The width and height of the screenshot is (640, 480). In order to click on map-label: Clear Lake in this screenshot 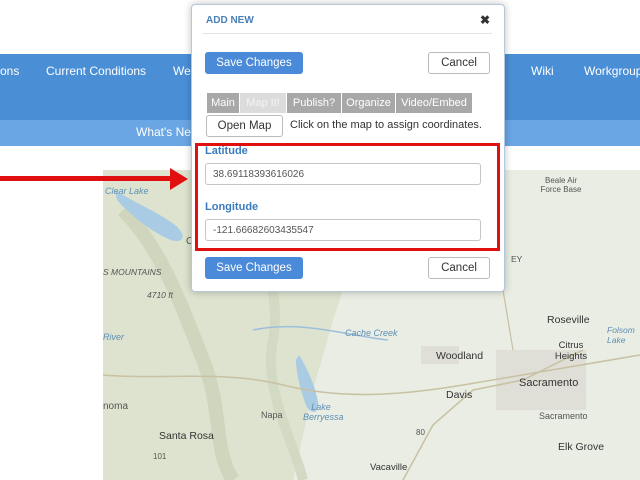, I will do `click(127, 191)`.